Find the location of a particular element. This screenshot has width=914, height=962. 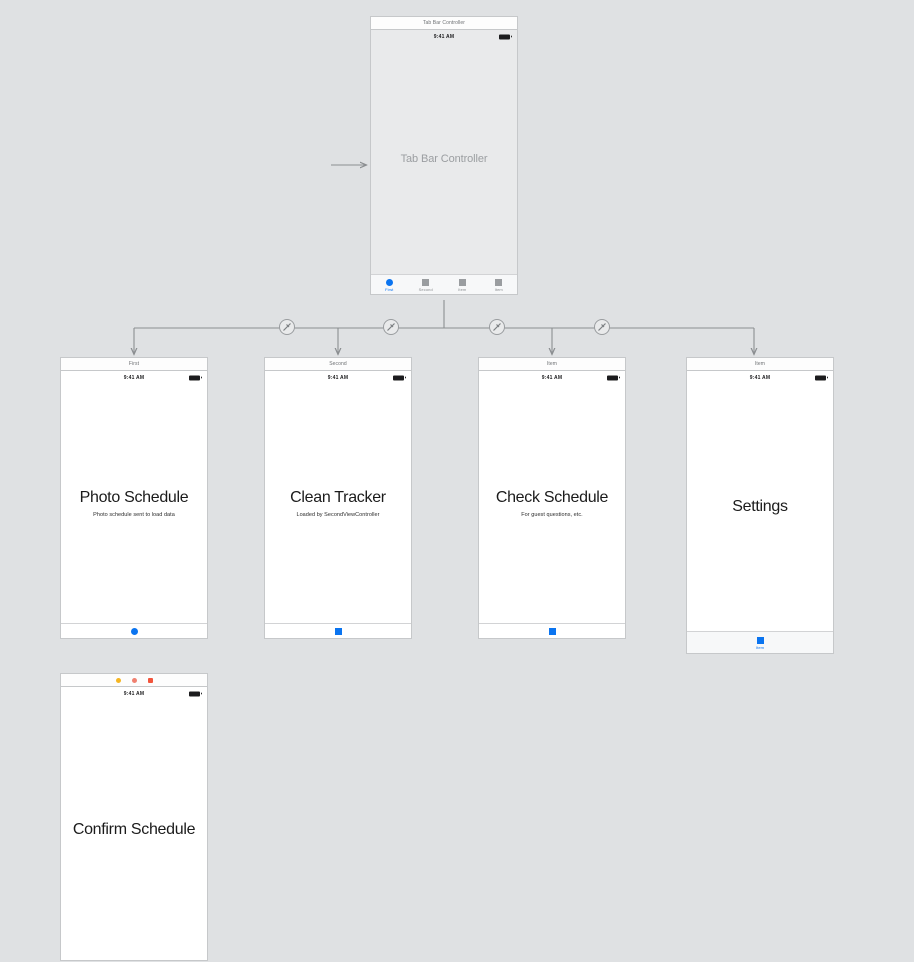

scene-title-first: First is located at coordinates (134, 363).